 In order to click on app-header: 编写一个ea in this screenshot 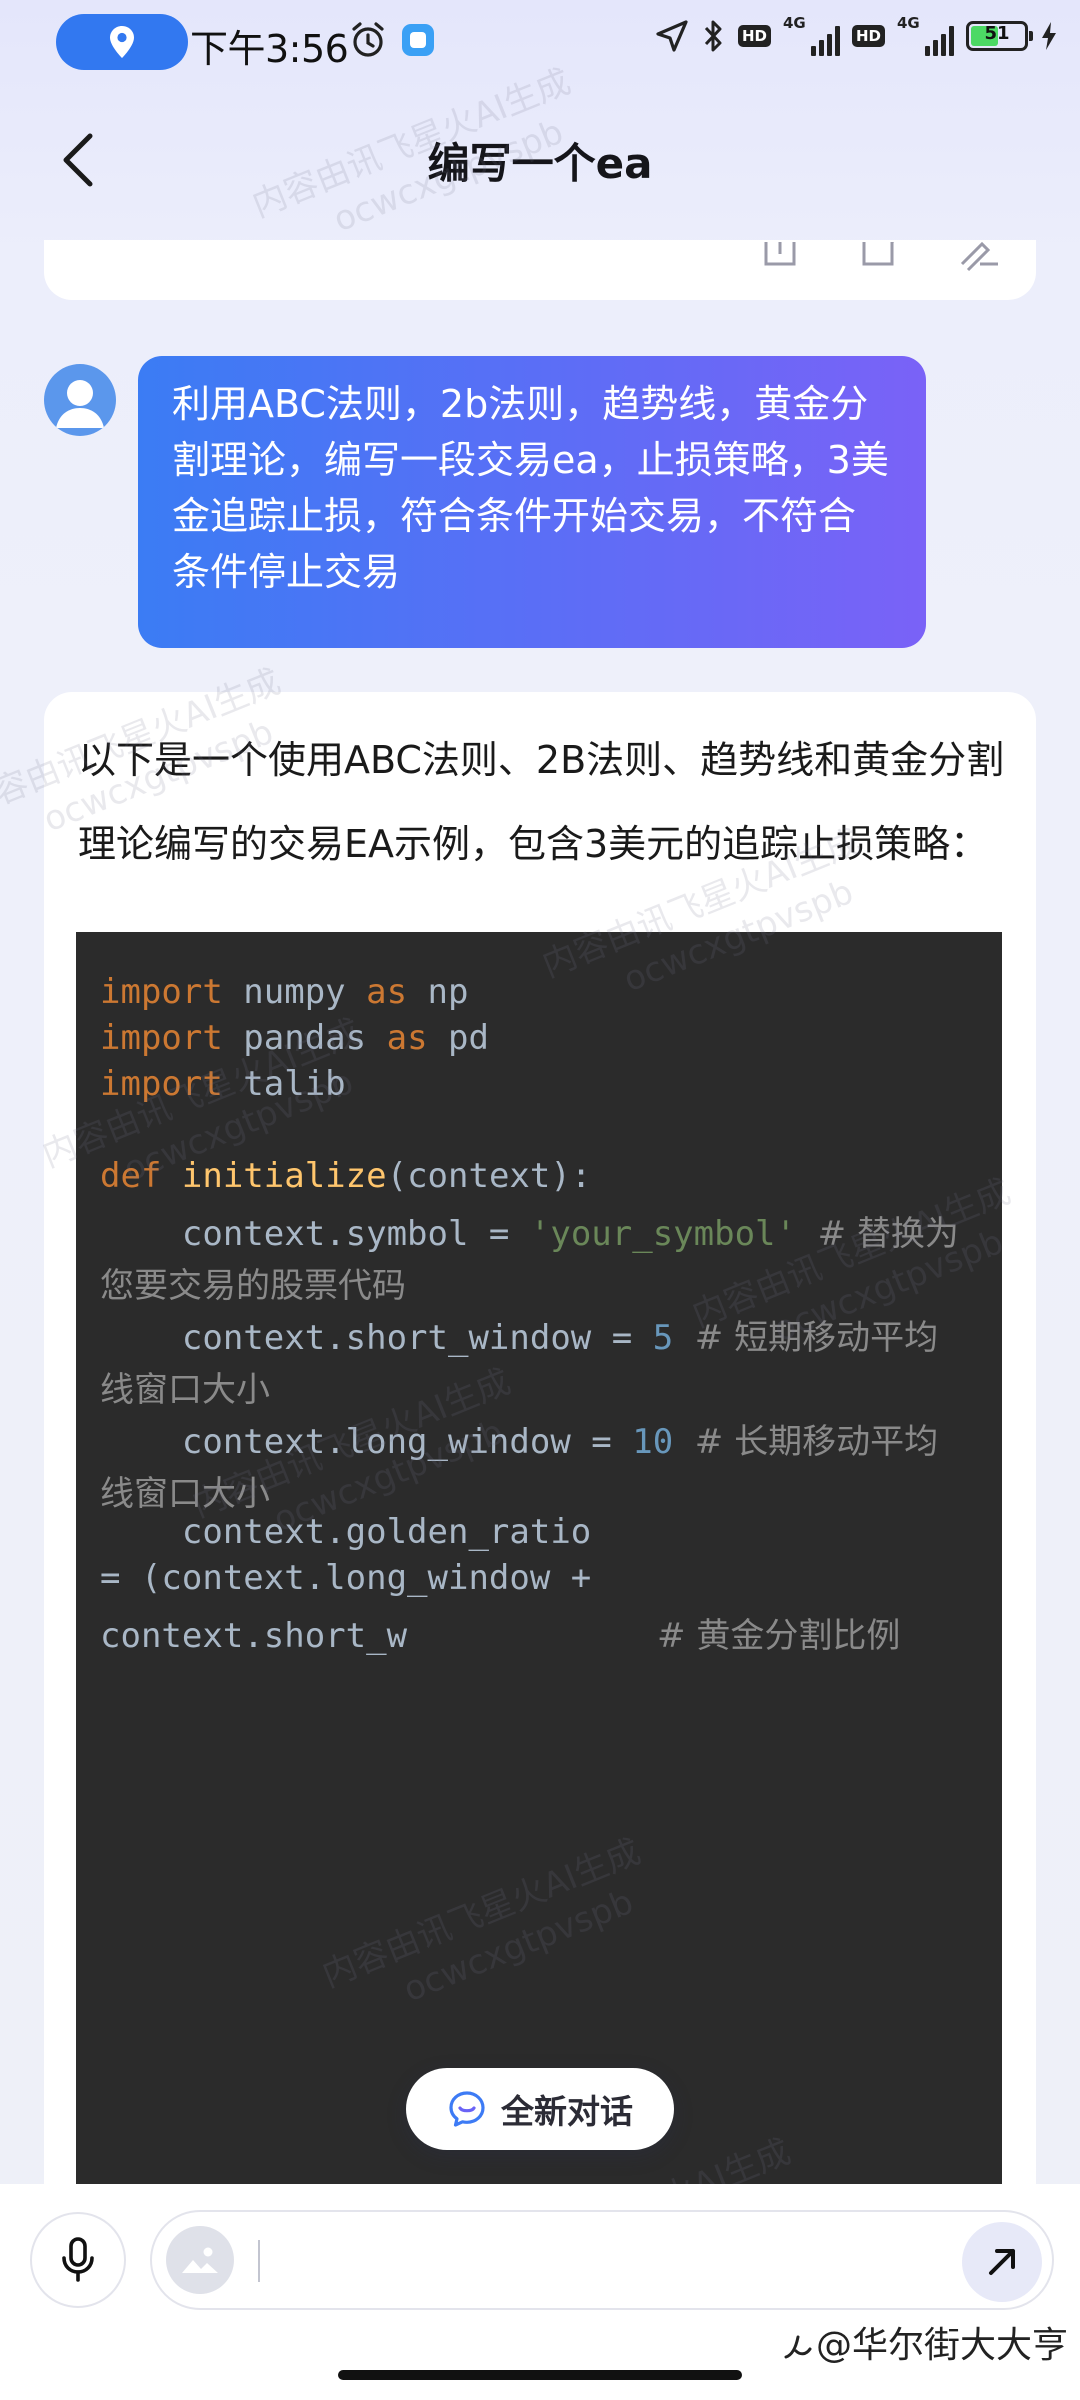, I will do `click(540, 156)`.